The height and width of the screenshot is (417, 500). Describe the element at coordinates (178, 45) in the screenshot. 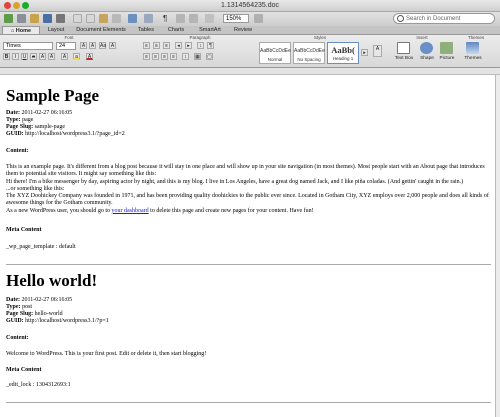

I see `decrease-indent-button: ◂` at that location.